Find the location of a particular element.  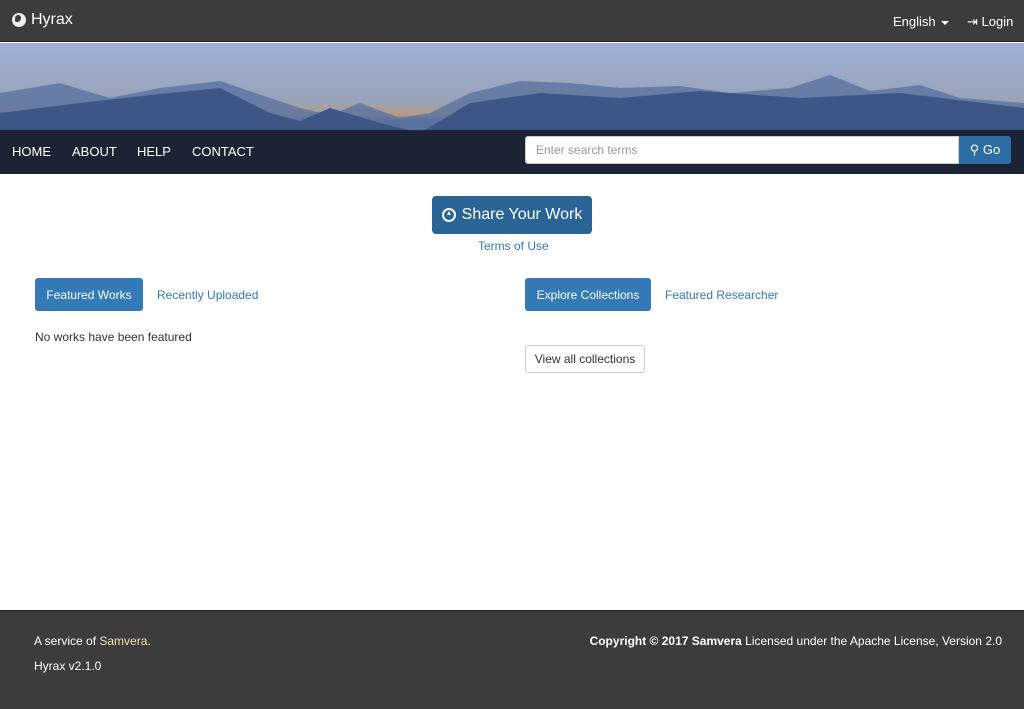

login-label: Login is located at coordinates (997, 21).